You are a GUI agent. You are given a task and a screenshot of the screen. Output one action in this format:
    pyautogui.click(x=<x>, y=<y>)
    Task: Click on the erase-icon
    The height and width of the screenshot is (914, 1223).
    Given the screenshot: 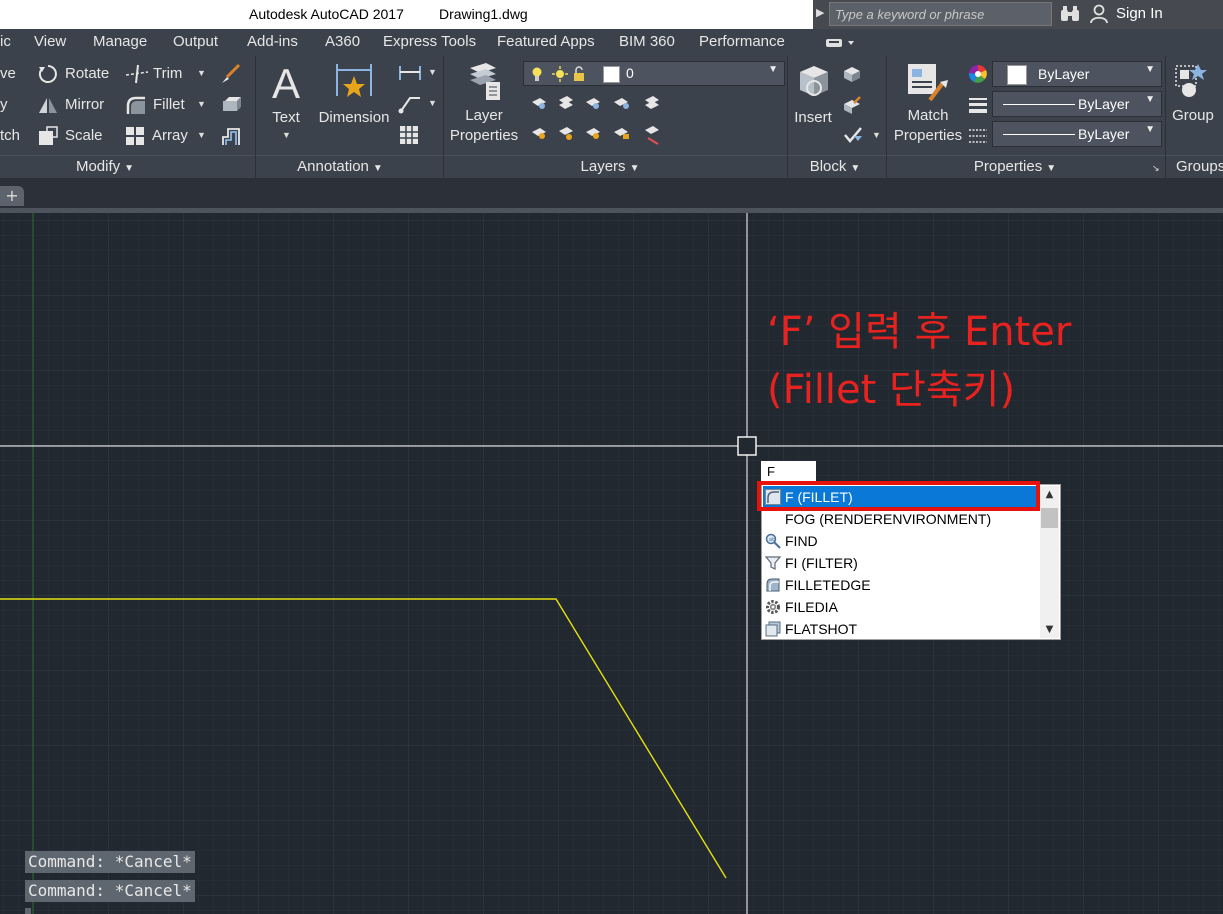 What is the action you would take?
    pyautogui.click(x=231, y=74)
    